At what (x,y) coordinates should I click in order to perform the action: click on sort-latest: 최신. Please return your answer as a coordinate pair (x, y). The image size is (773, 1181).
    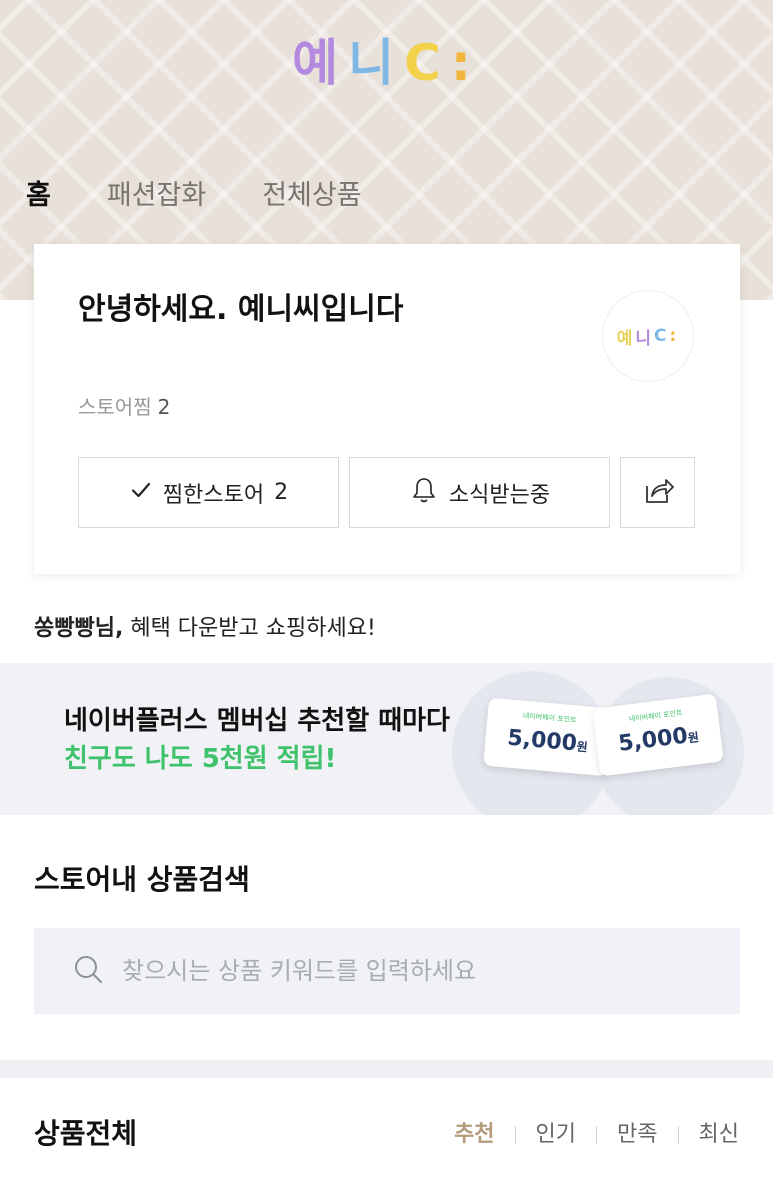
    Looking at the image, I should click on (719, 1135).